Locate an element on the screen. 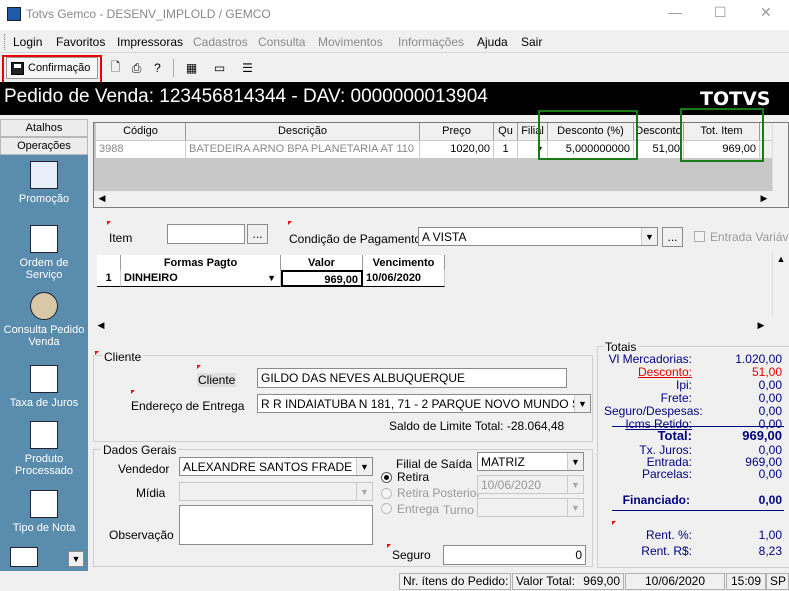 Image resolution: width=789 pixels, height=591 pixels. cell-desconto: 51,00 is located at coordinates (659, 149).